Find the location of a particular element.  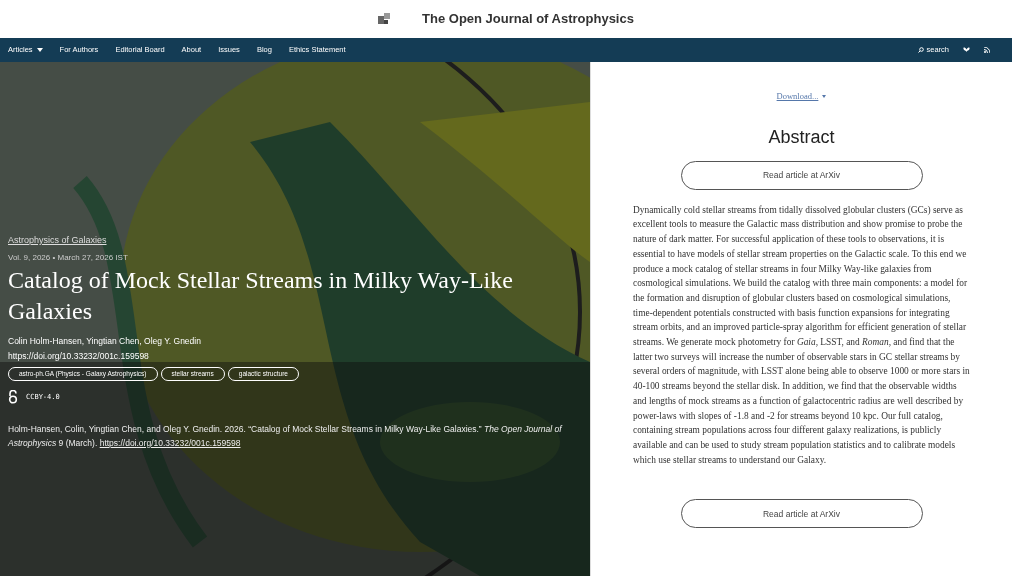

authors: Colin Holm-Hansen, Yingtian Chen, Oleg Y. Gnedin is located at coordinates (105, 341).